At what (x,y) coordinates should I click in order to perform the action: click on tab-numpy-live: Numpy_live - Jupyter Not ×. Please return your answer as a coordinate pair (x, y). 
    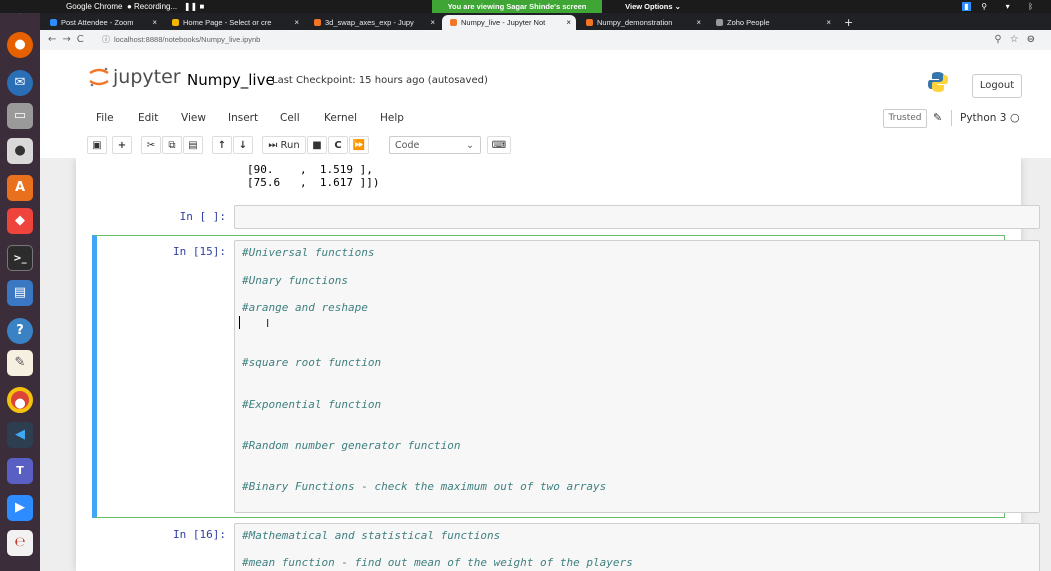
    Looking at the image, I should click on (509, 22).